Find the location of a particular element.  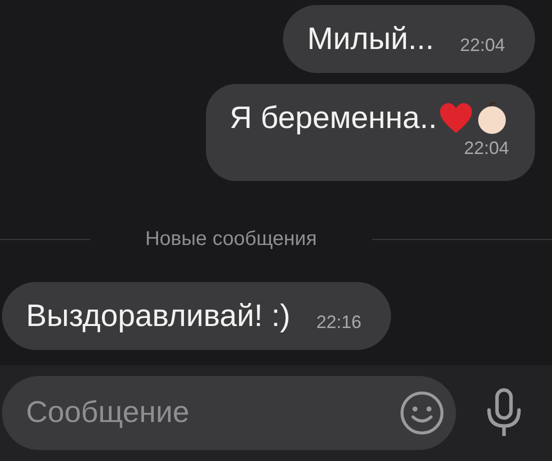

emoji-button-icon is located at coordinates (422, 413).